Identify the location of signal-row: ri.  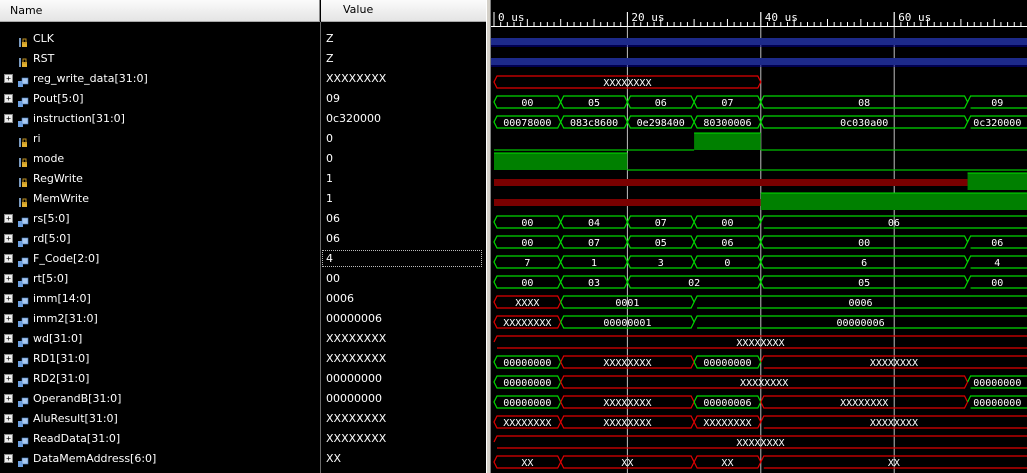
(160, 139).